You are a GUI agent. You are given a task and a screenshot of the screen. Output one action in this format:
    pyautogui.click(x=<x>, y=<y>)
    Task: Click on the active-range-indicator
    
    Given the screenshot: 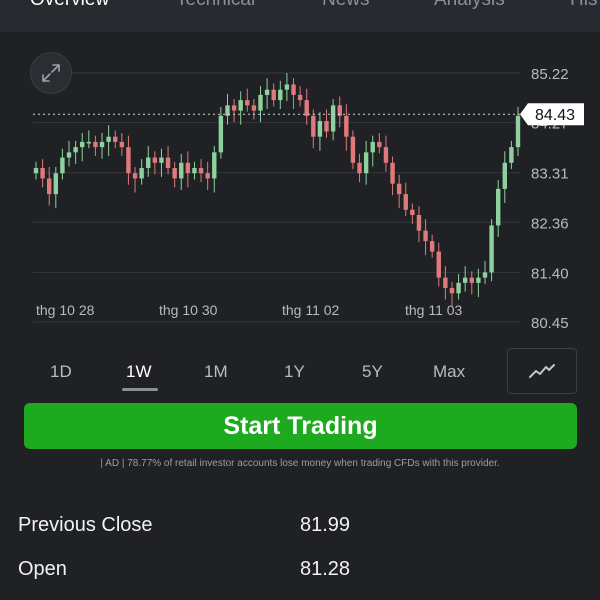 What is the action you would take?
    pyautogui.click(x=140, y=389)
    